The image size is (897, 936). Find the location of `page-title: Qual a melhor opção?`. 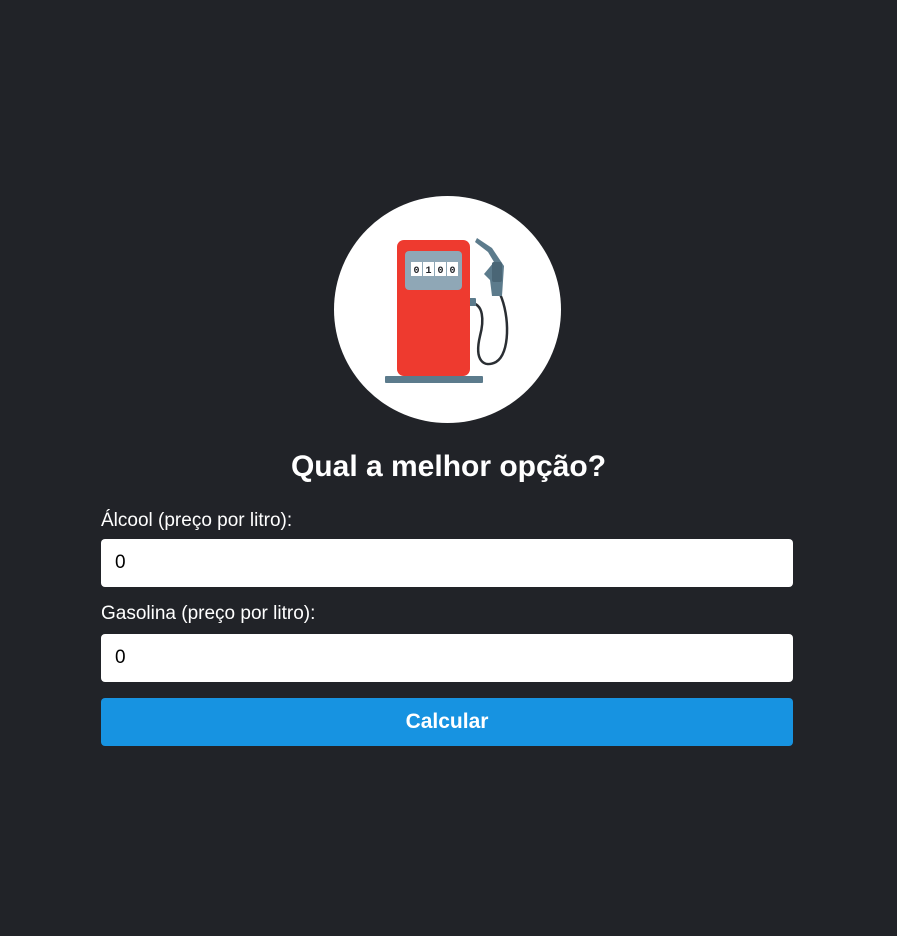

page-title: Qual a melhor opção? is located at coordinates (448, 466).